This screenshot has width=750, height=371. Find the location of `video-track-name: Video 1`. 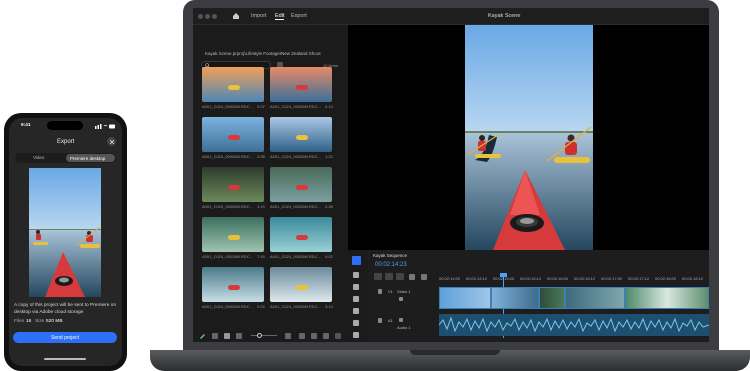

video-track-name: Video 1 is located at coordinates (404, 291).